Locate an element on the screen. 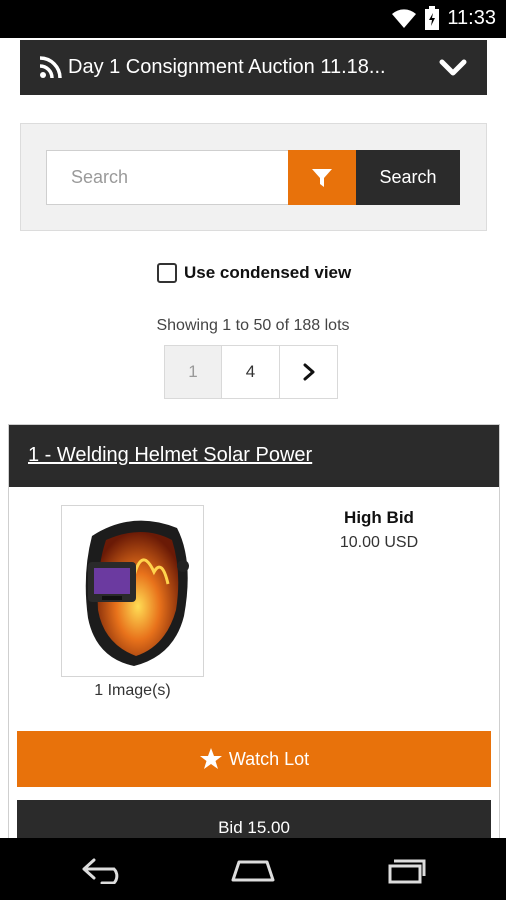 The image size is (506, 900). search-button: Search is located at coordinates (408, 177).